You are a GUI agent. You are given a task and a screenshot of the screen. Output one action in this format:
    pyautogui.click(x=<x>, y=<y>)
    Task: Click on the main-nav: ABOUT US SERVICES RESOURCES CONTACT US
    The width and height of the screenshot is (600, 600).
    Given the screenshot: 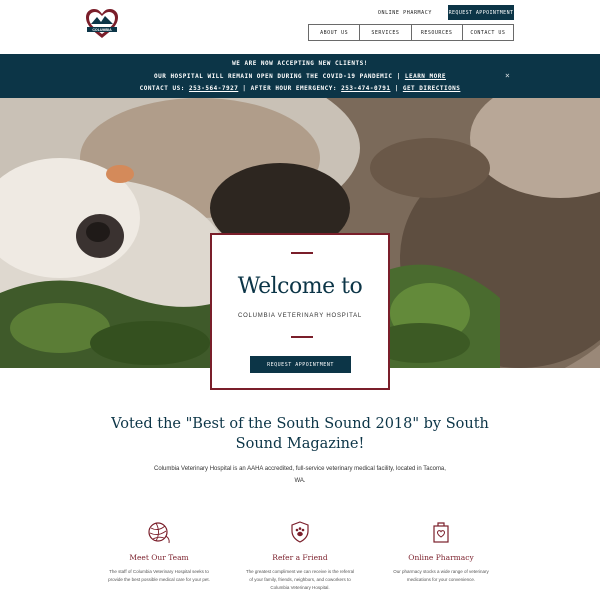 What is the action you would take?
    pyautogui.click(x=411, y=32)
    